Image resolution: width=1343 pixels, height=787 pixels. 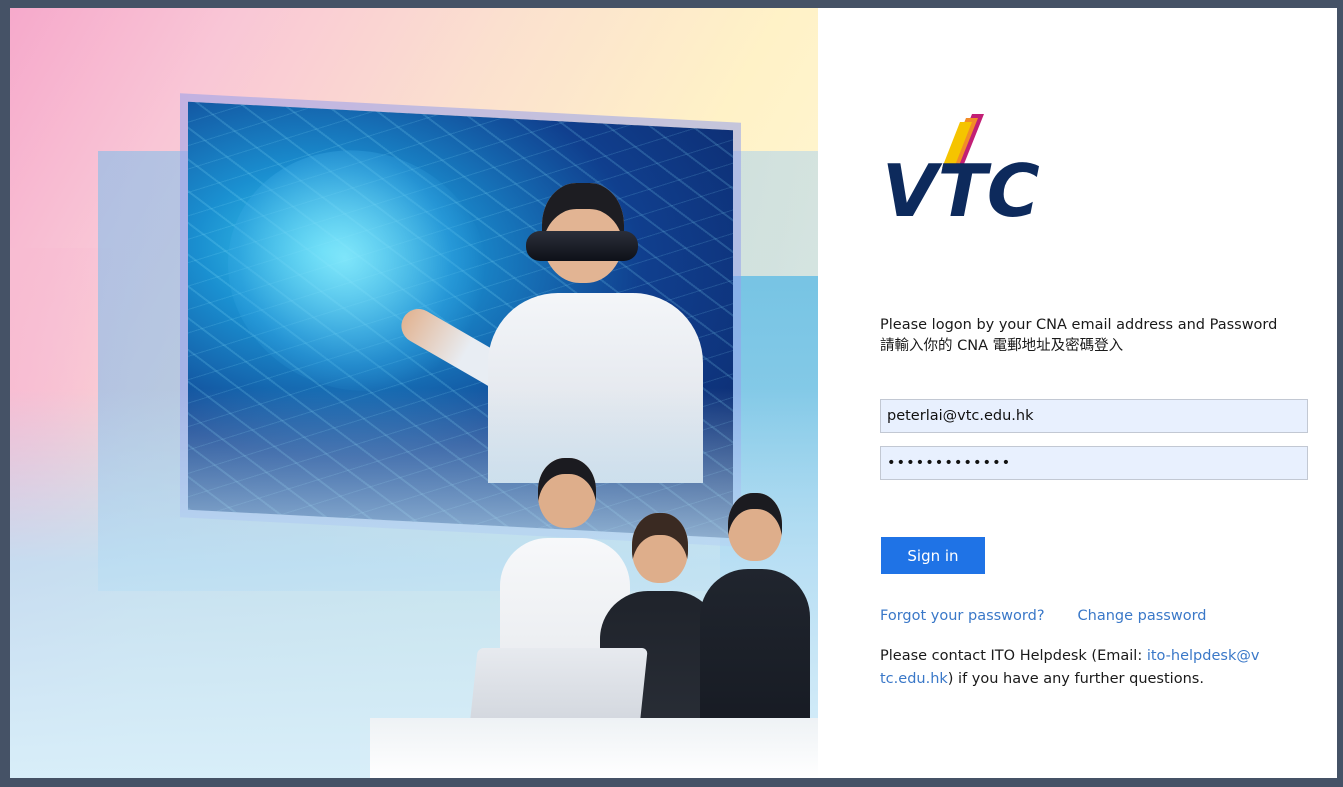 What do you see at coordinates (1075, 679) in the screenshot?
I see `help-suffix: ) if you have any further questions.` at bounding box center [1075, 679].